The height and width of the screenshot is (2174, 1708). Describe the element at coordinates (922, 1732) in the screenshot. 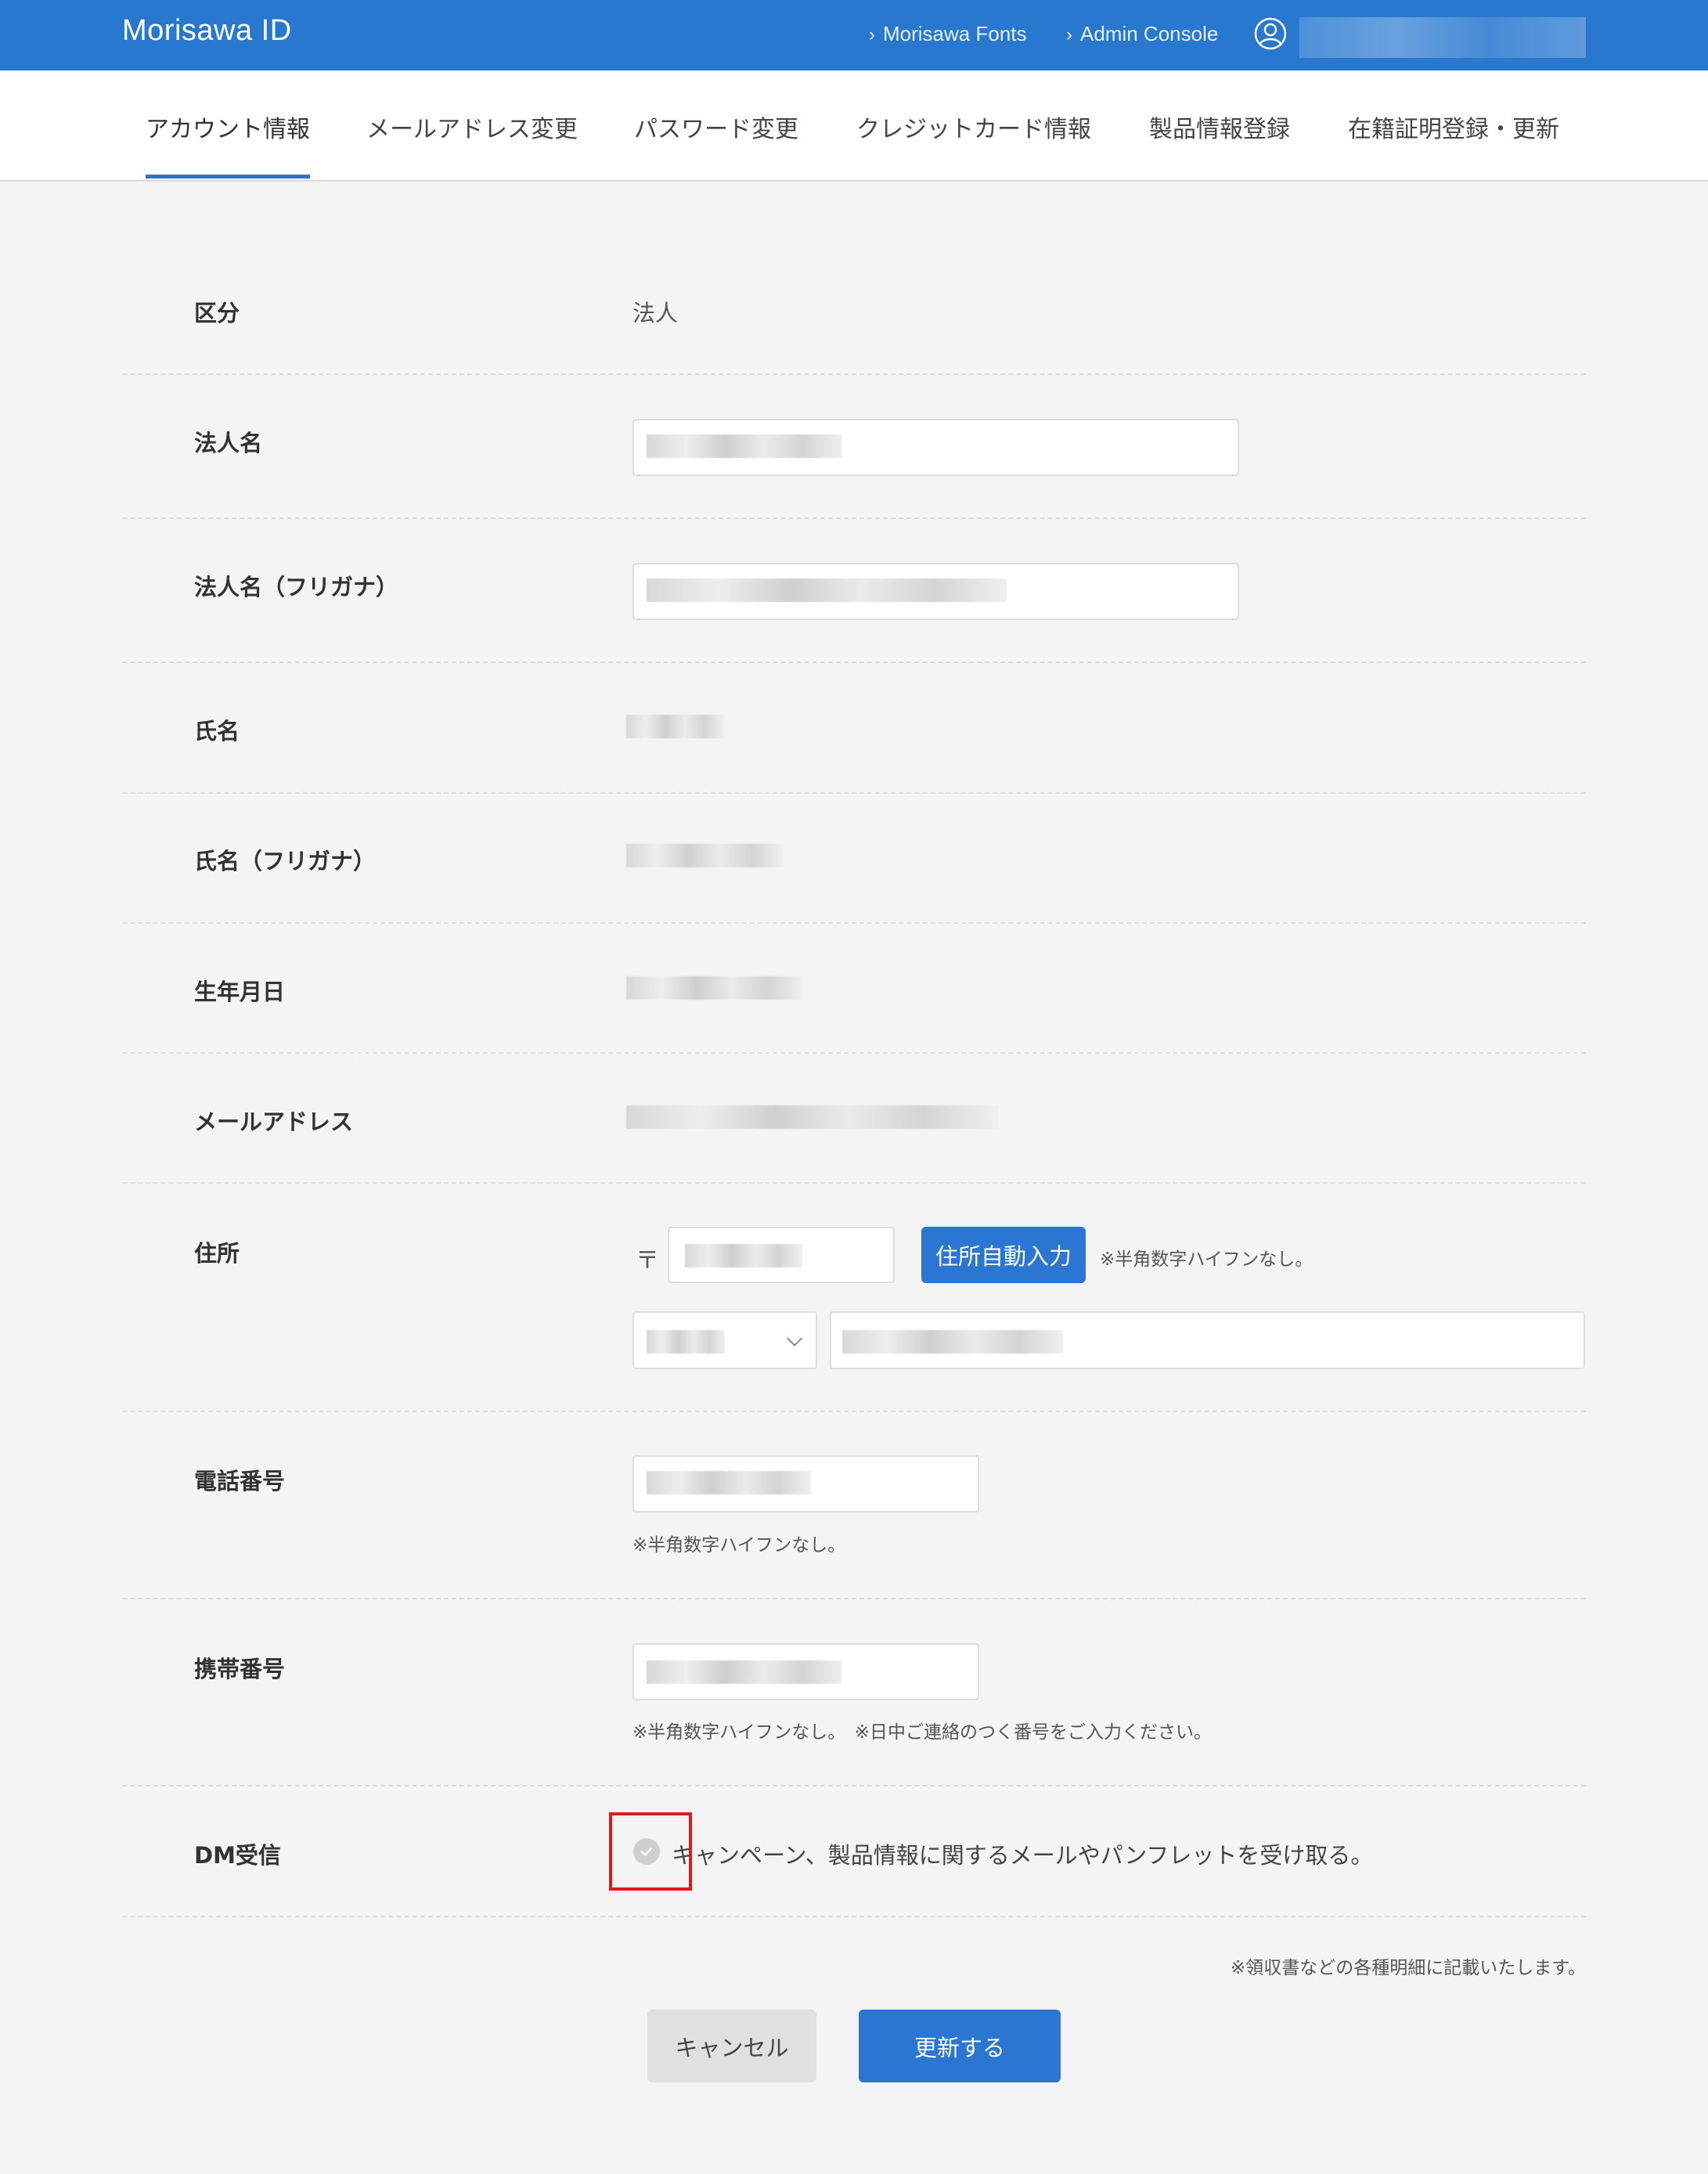

I see `mobile-note: ※半角数字ハイフンなし。 ※日中ご連絡のつく番号をご入力ください。` at that location.